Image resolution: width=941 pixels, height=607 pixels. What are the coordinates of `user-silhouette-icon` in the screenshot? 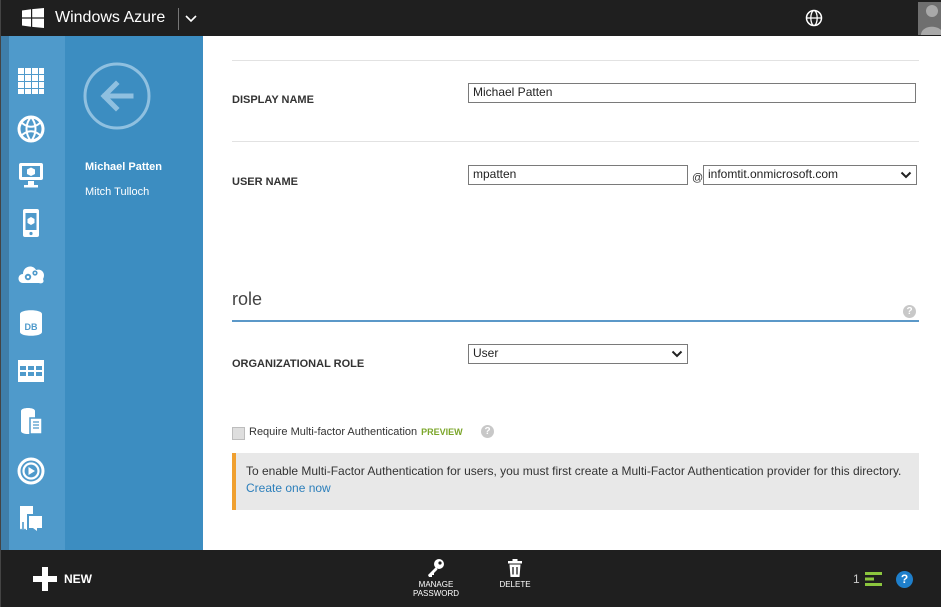 It's located at (931, 20).